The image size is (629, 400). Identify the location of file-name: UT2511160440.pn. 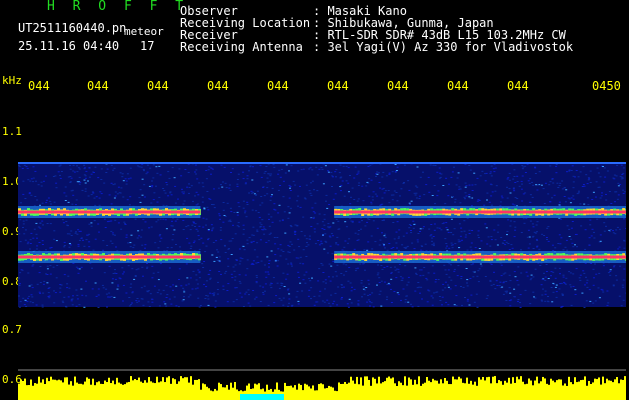
(72, 28).